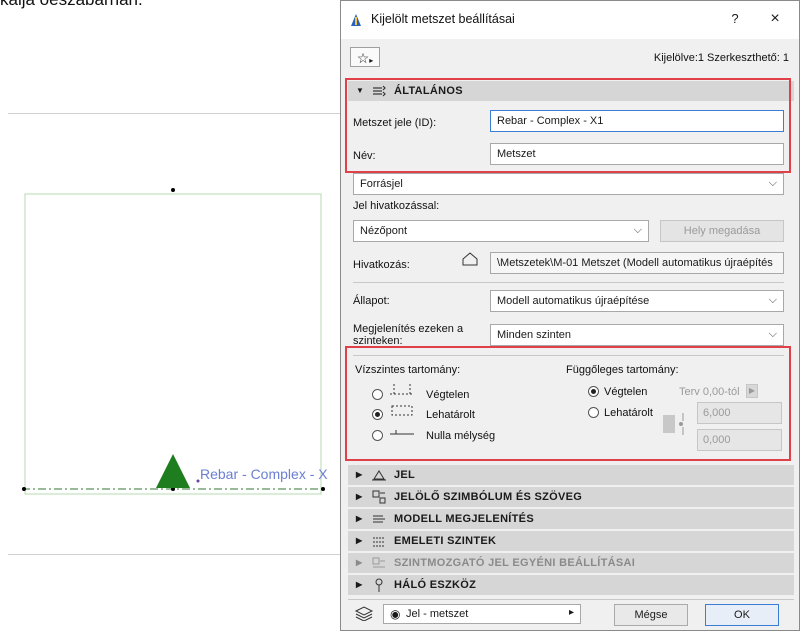 This screenshot has height=631, width=803. I want to click on status-value: Modell automatikus újraépítése, so click(573, 301).